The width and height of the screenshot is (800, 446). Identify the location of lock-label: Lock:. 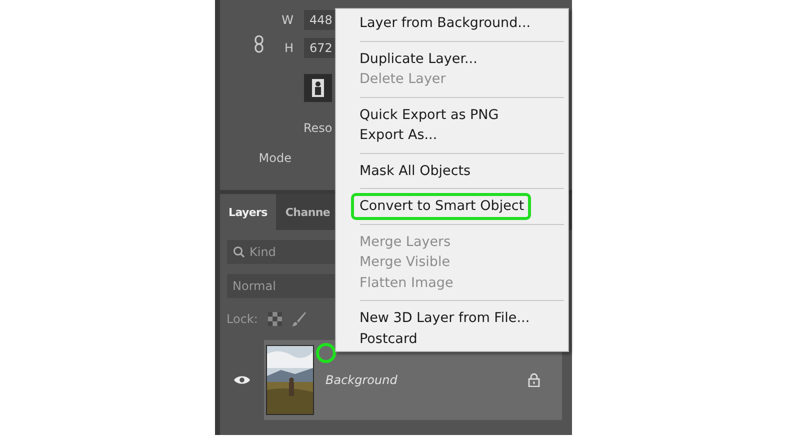
(242, 319).